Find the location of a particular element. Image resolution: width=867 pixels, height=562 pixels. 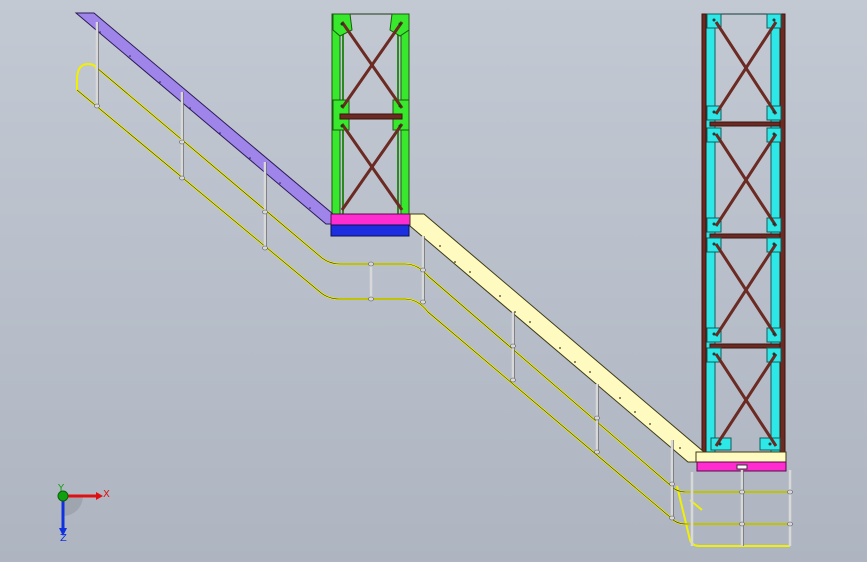

y-axis-label: Y is located at coordinates (61, 488).